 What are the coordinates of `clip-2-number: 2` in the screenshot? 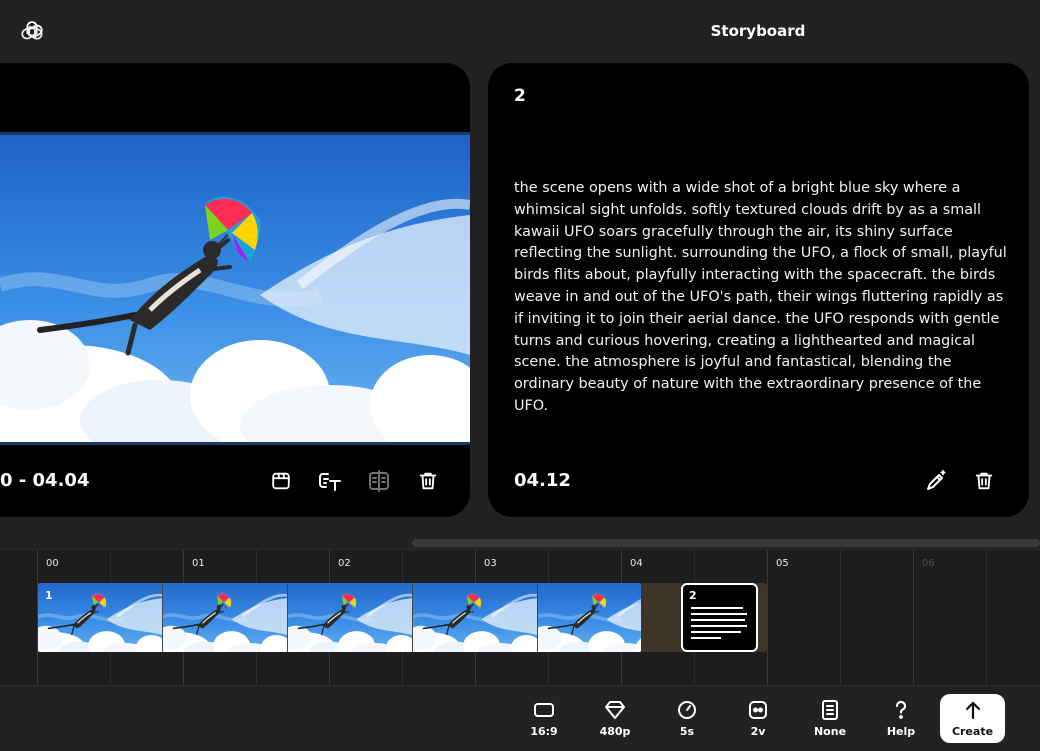 It's located at (693, 595).